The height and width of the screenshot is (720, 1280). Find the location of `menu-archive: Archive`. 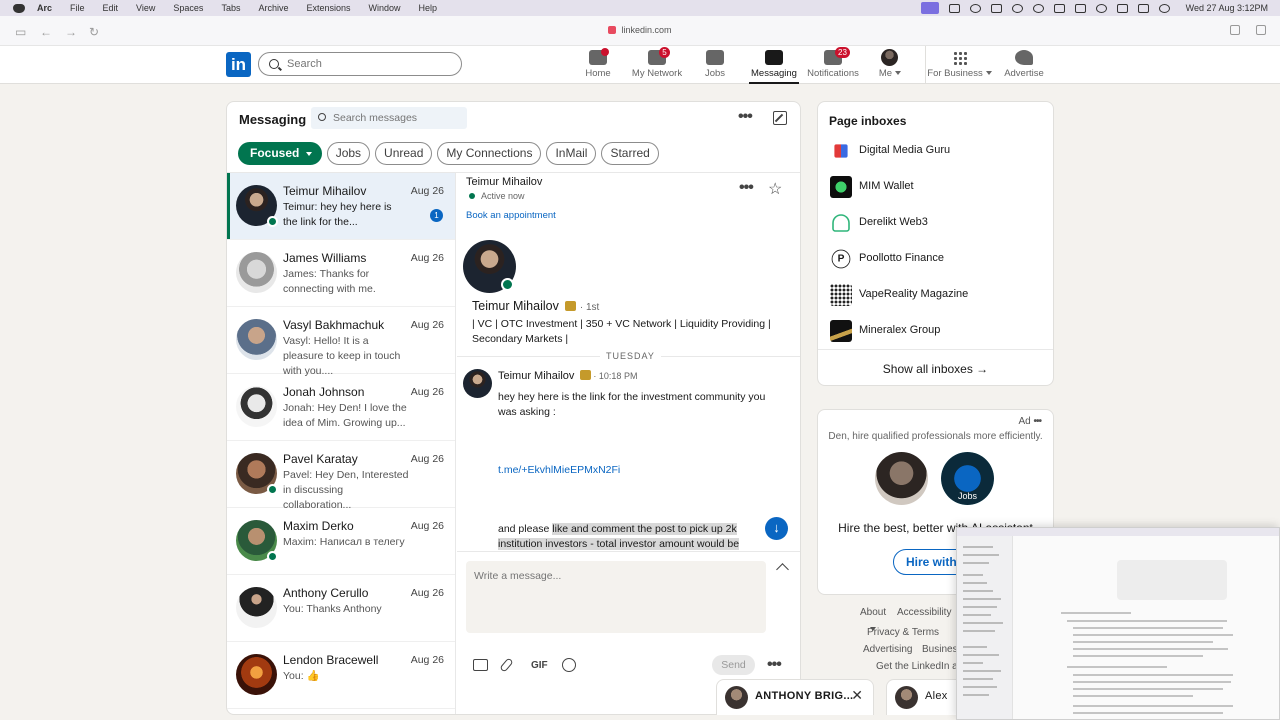

menu-archive: Archive is located at coordinates (273, 8).